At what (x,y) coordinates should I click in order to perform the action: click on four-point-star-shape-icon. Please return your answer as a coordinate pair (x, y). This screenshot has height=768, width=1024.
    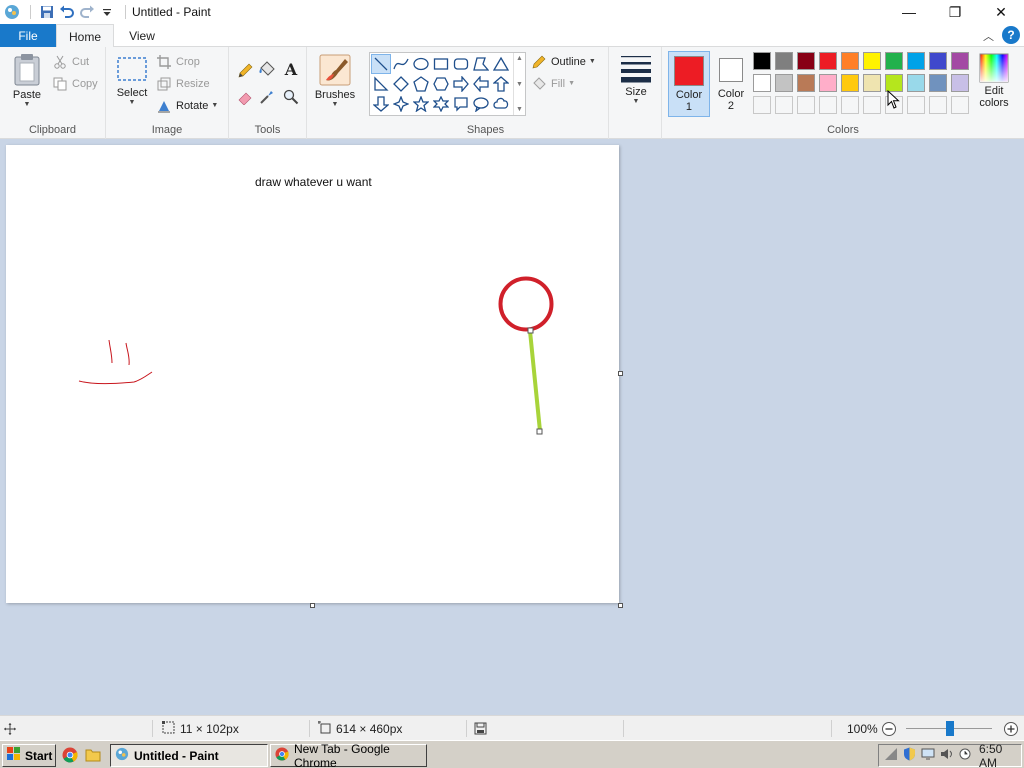
    Looking at the image, I should click on (401, 104).